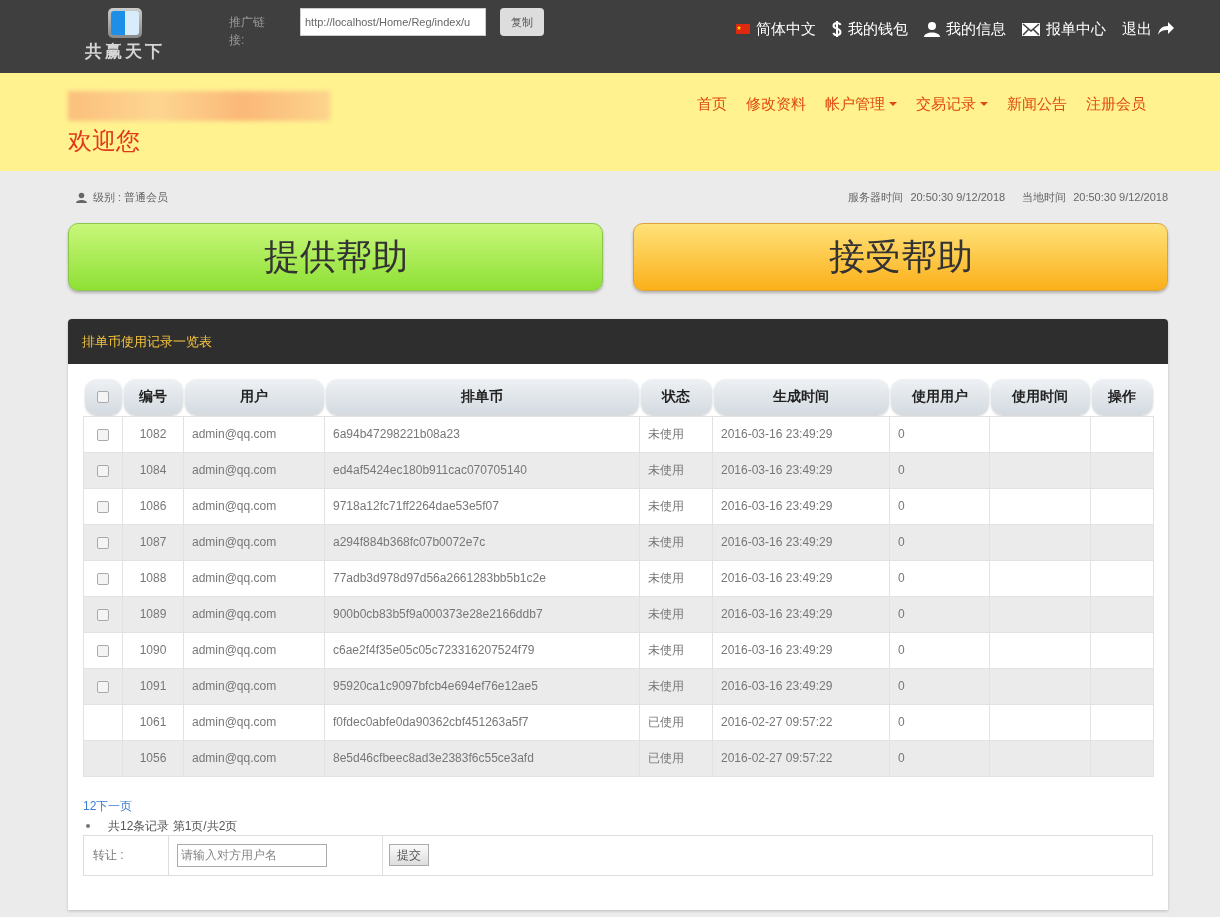 This screenshot has height=917, width=1220. Describe the element at coordinates (396, 434) in the screenshot. I see `table-cell: 6a94b47298221b08a23` at that location.